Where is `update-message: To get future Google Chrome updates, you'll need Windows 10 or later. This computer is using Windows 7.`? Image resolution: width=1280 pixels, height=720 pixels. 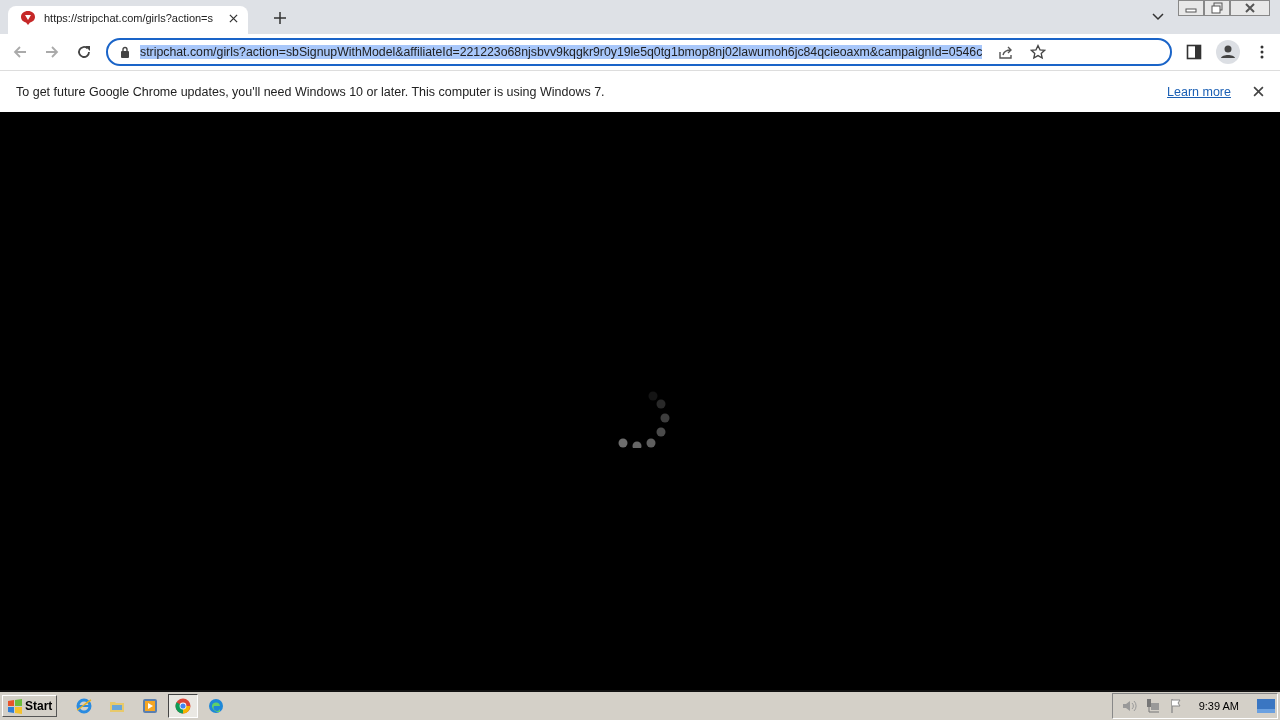 update-message: To get future Google Chrome updates, you'll need Windows 10 or later. This computer is using Windows 7. is located at coordinates (310, 91).